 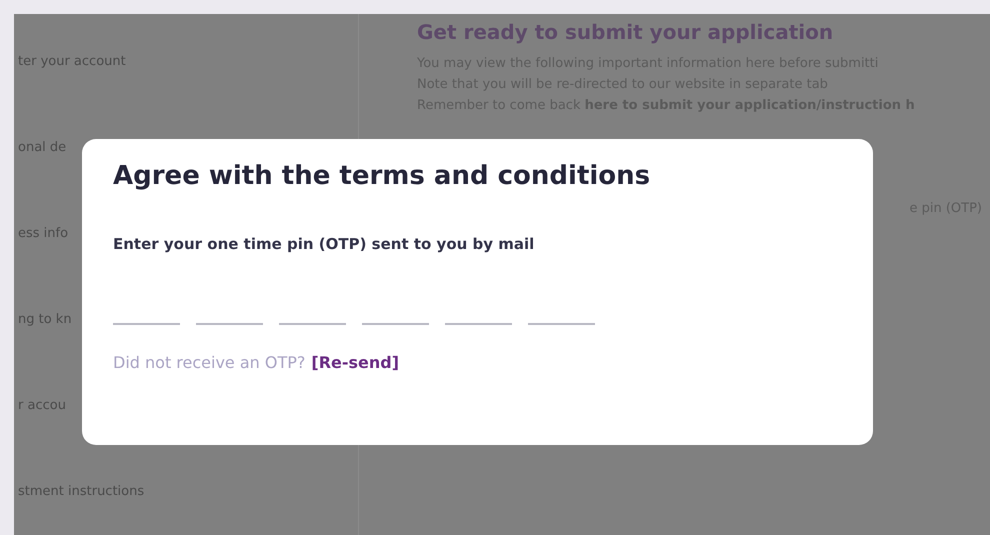 What do you see at coordinates (209, 362) in the screenshot?
I see `resend-question: Did not receive an OTP?` at bounding box center [209, 362].